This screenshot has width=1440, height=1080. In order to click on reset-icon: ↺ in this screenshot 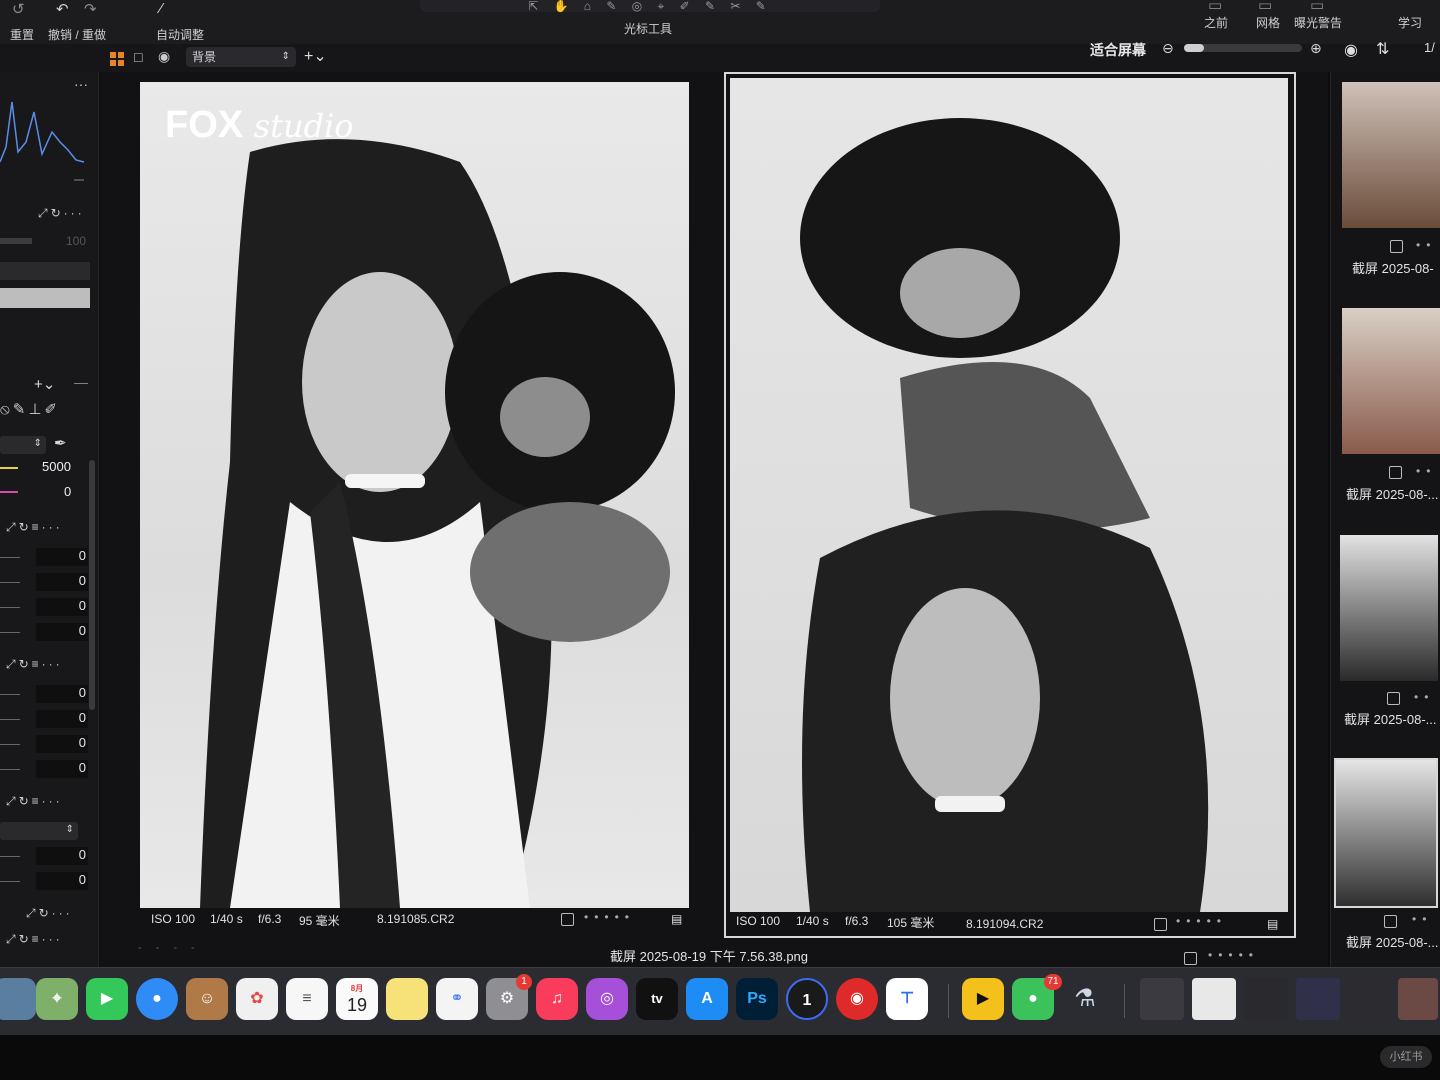, I will do `click(18, 9)`.